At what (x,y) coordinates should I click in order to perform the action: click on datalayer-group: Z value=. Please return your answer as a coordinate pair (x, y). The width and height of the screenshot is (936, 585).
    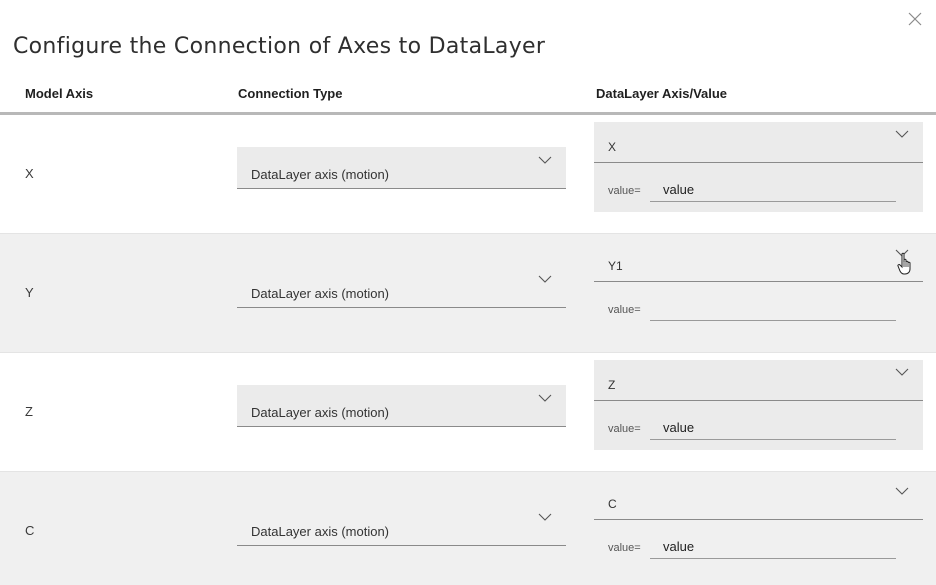
    Looking at the image, I should click on (758, 405).